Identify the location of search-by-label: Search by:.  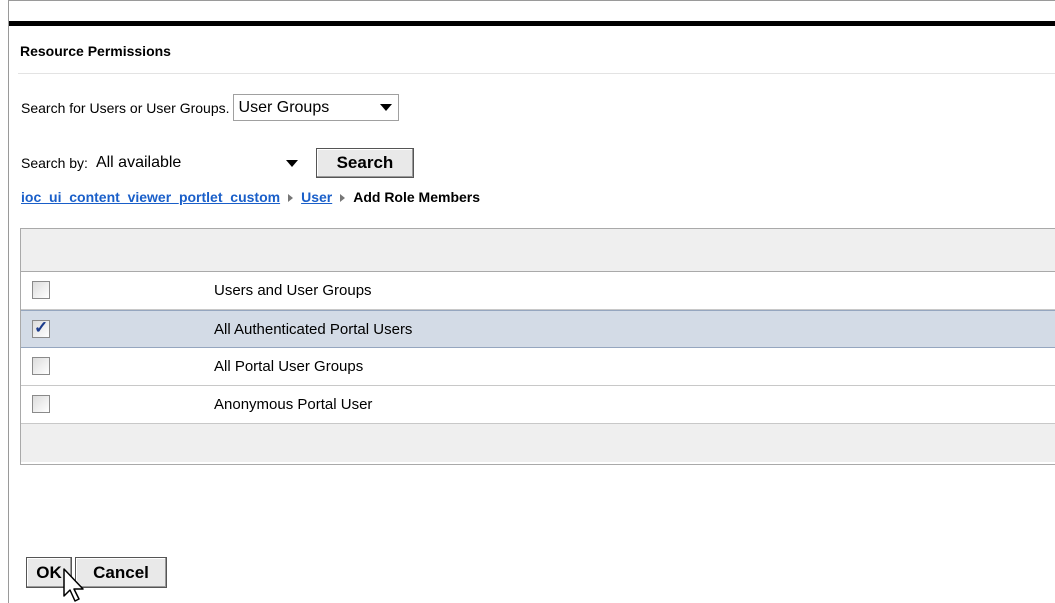
(54, 163).